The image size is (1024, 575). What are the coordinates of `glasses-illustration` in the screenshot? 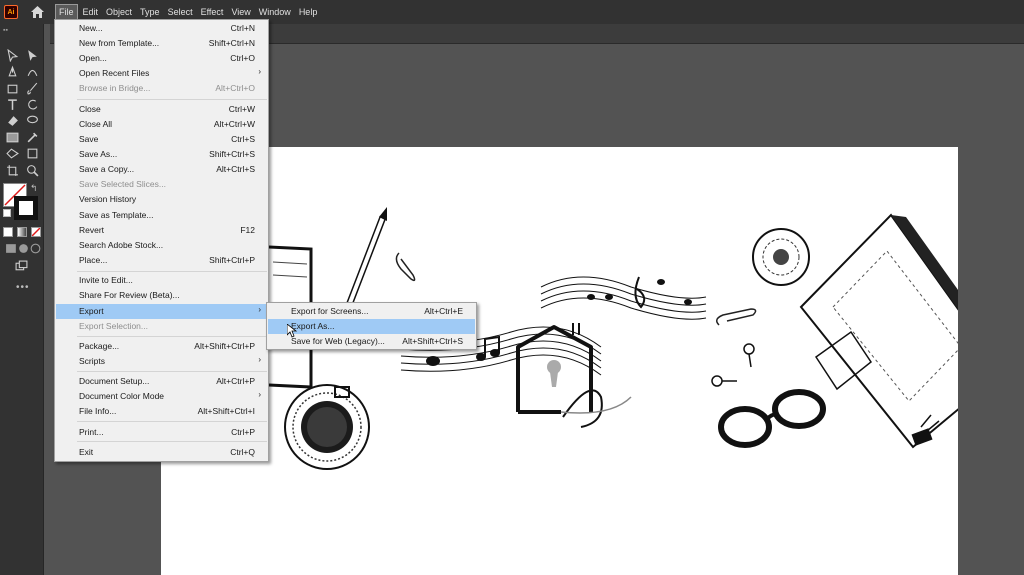 It's located at (772, 418).